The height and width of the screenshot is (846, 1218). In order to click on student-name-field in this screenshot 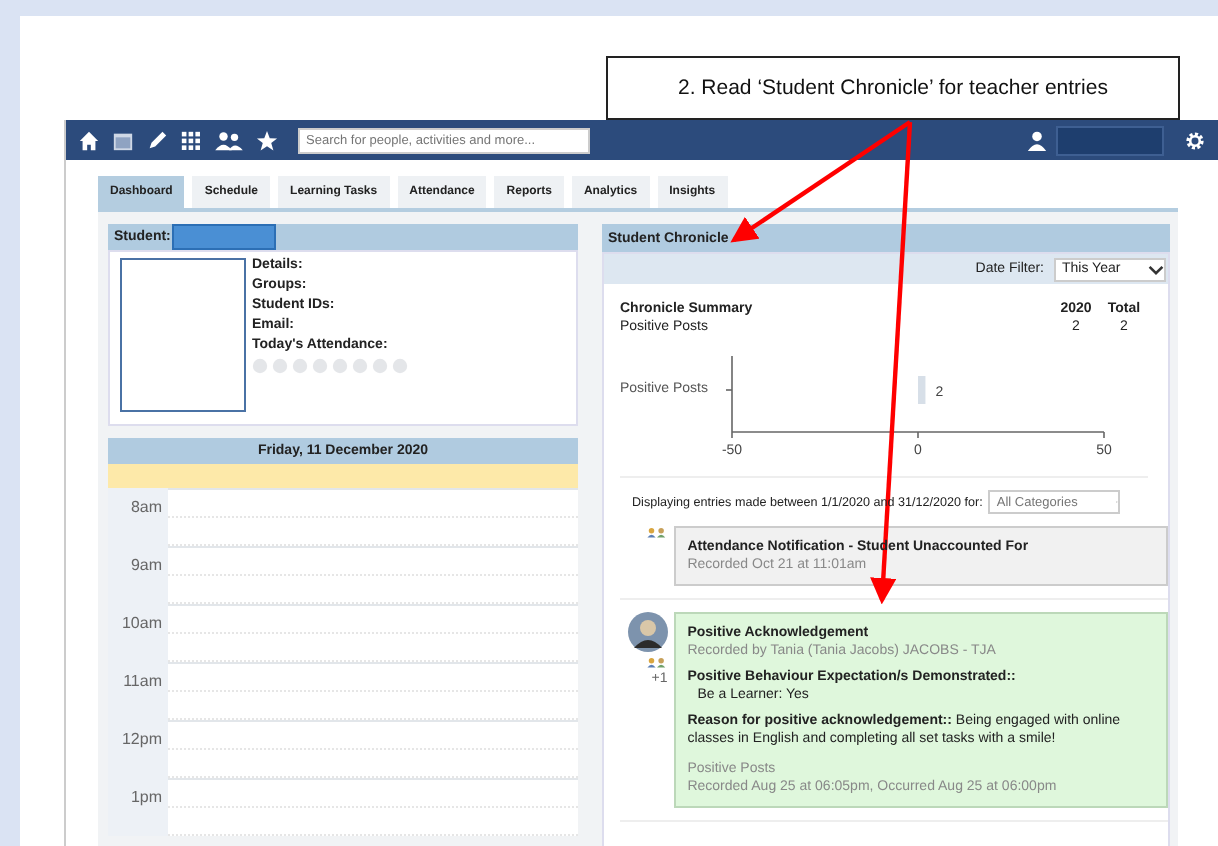, I will do `click(224, 237)`.